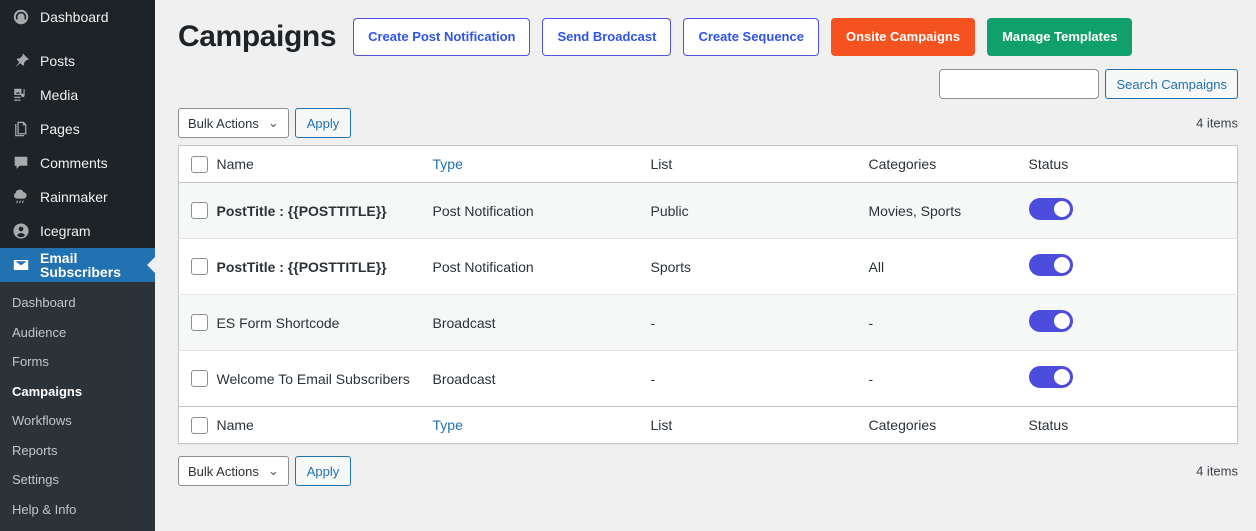 The width and height of the screenshot is (1256, 531). What do you see at coordinates (77, 39) in the screenshot?
I see `sidebar-divider` at bounding box center [77, 39].